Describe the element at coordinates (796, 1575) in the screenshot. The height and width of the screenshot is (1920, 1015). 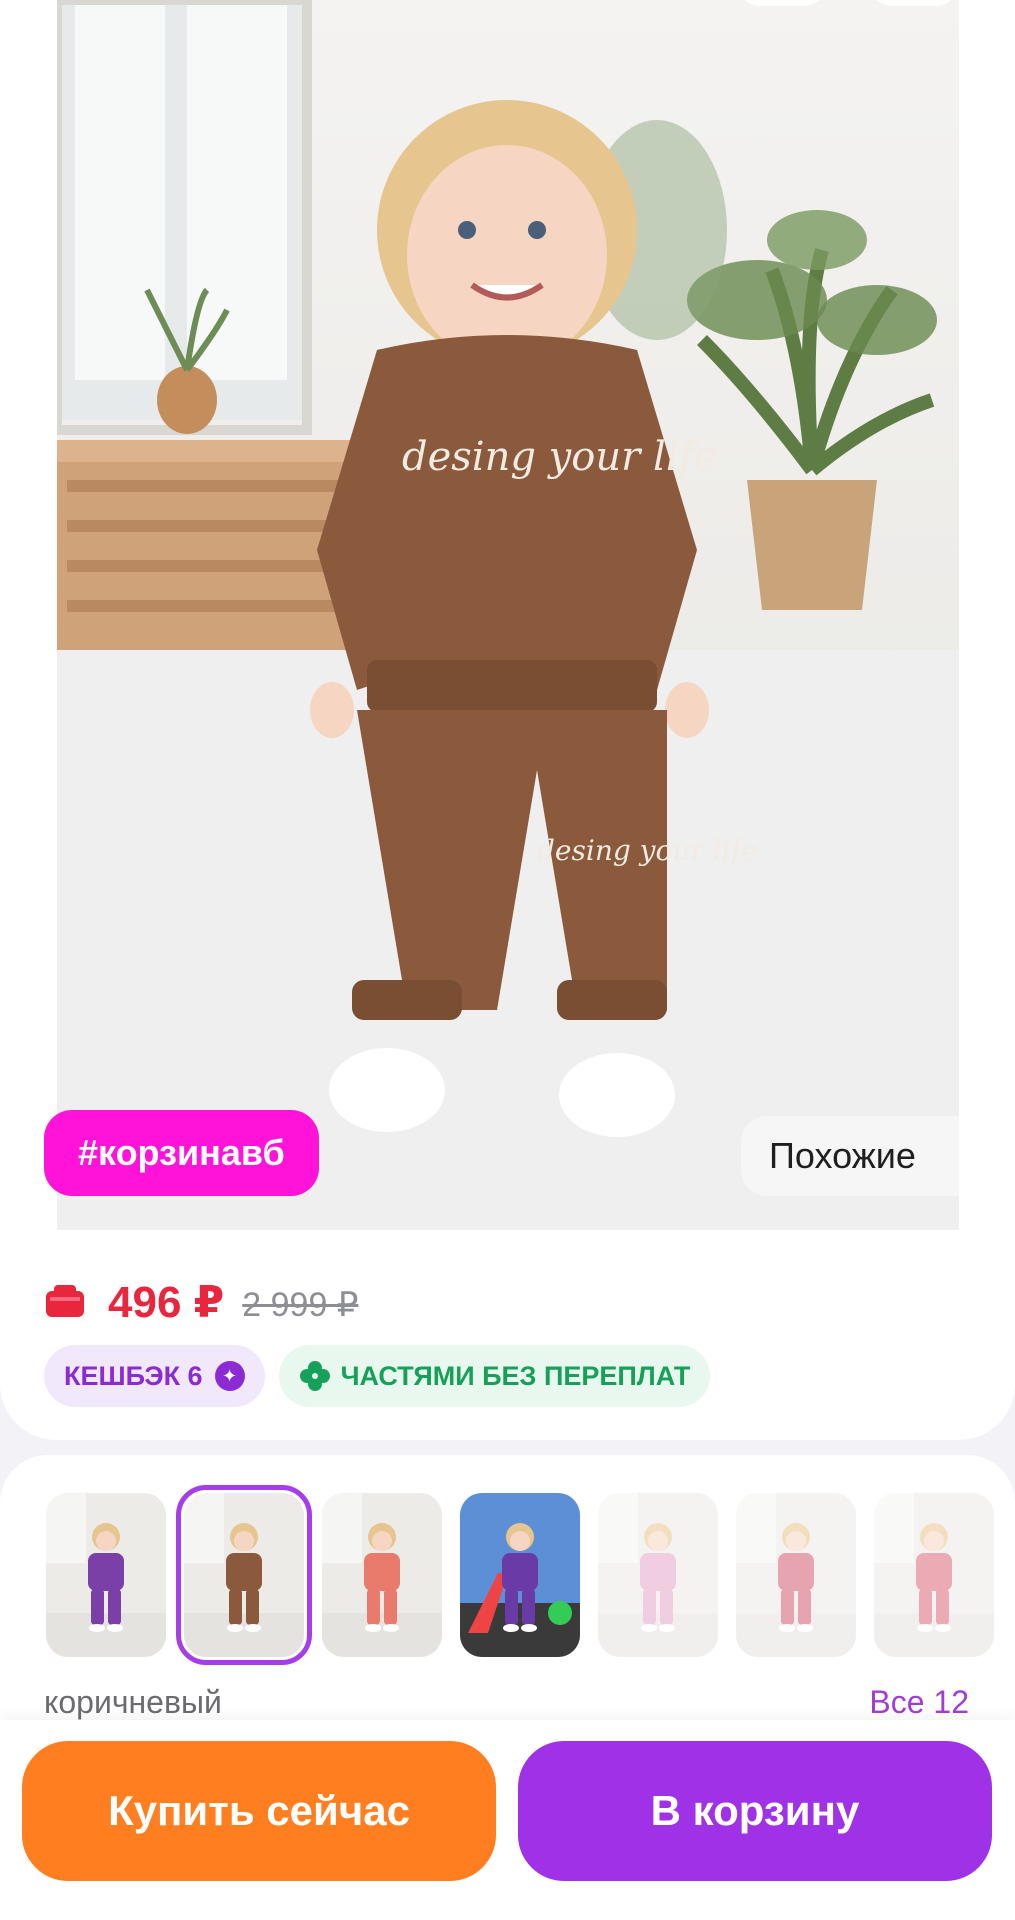
I see `color-thumbnail-raspberry` at that location.